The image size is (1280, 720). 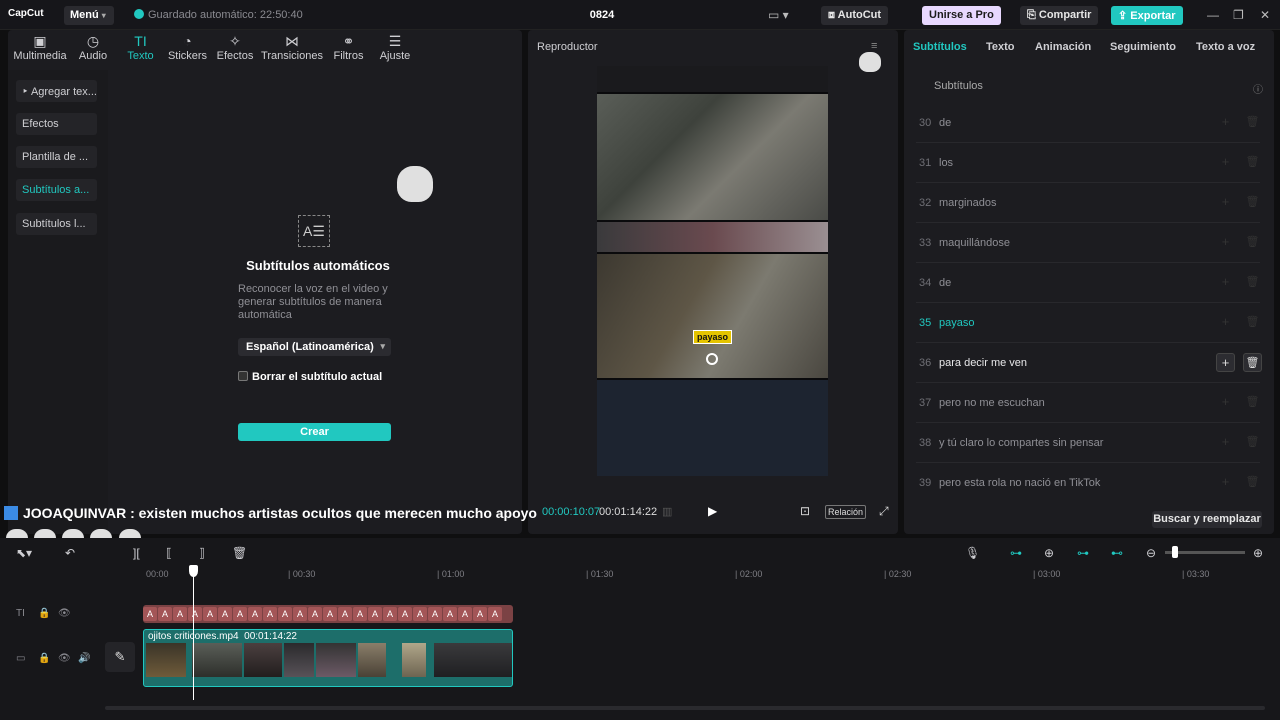 I want to click on microphone-icon: 🎙, so click(x=972, y=553).